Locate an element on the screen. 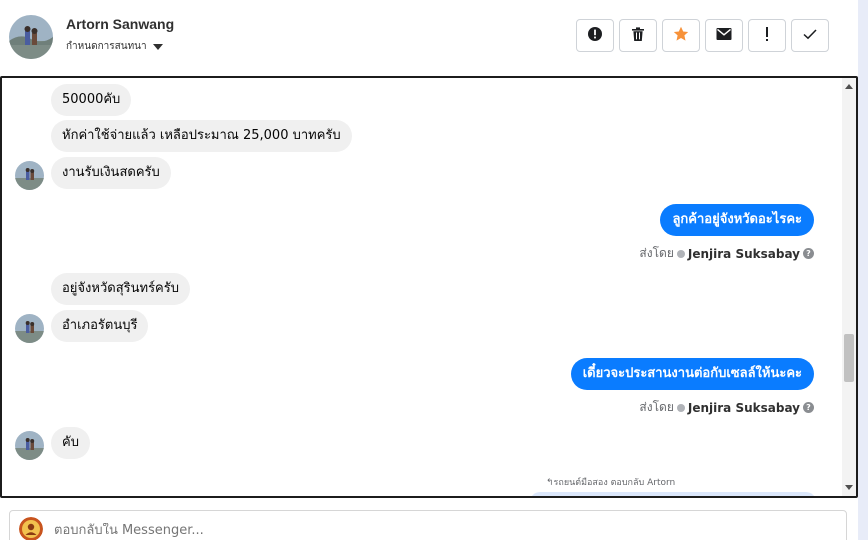  conversation-status-label: กำหนดการสนทนา is located at coordinates (106, 46).